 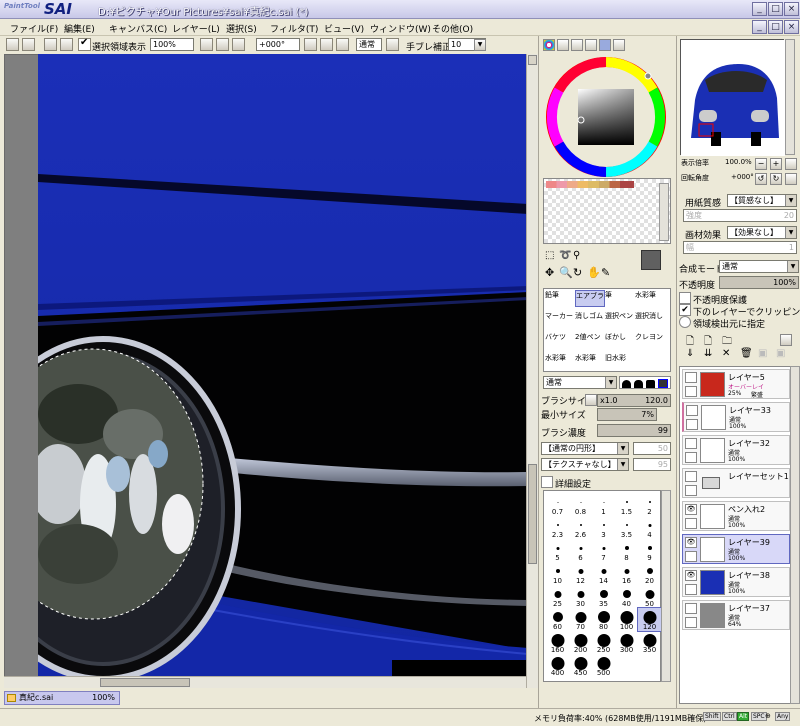 I want to click on layer-visibility-icon, so click(x=692, y=410).